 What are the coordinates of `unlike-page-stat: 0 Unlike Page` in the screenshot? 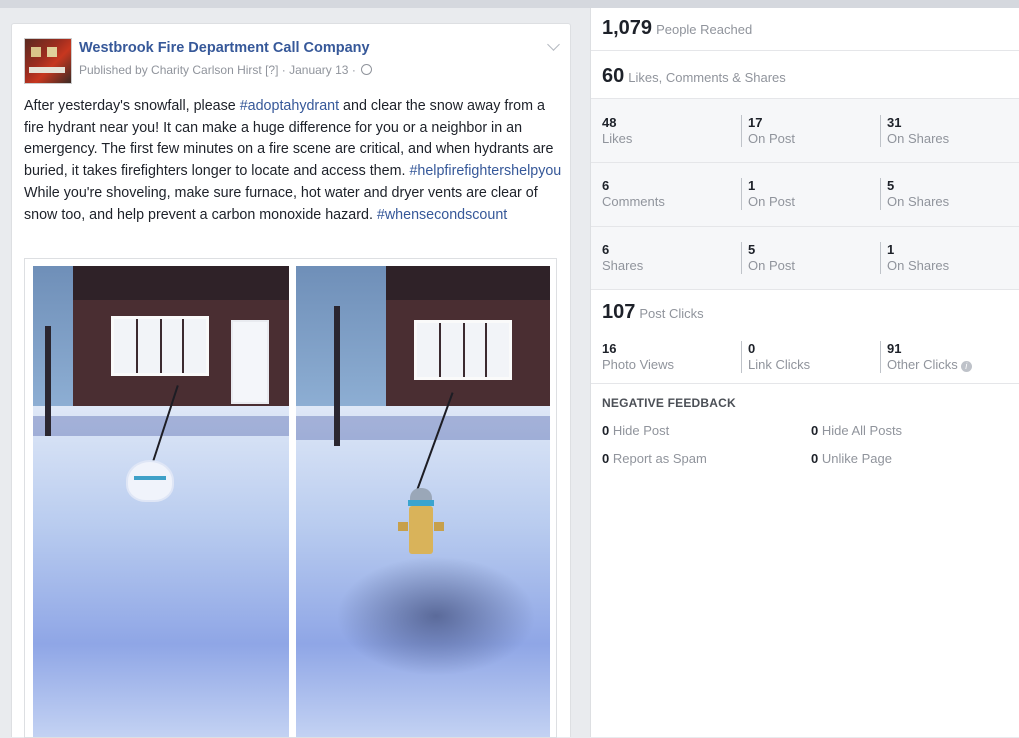 It's located at (851, 458).